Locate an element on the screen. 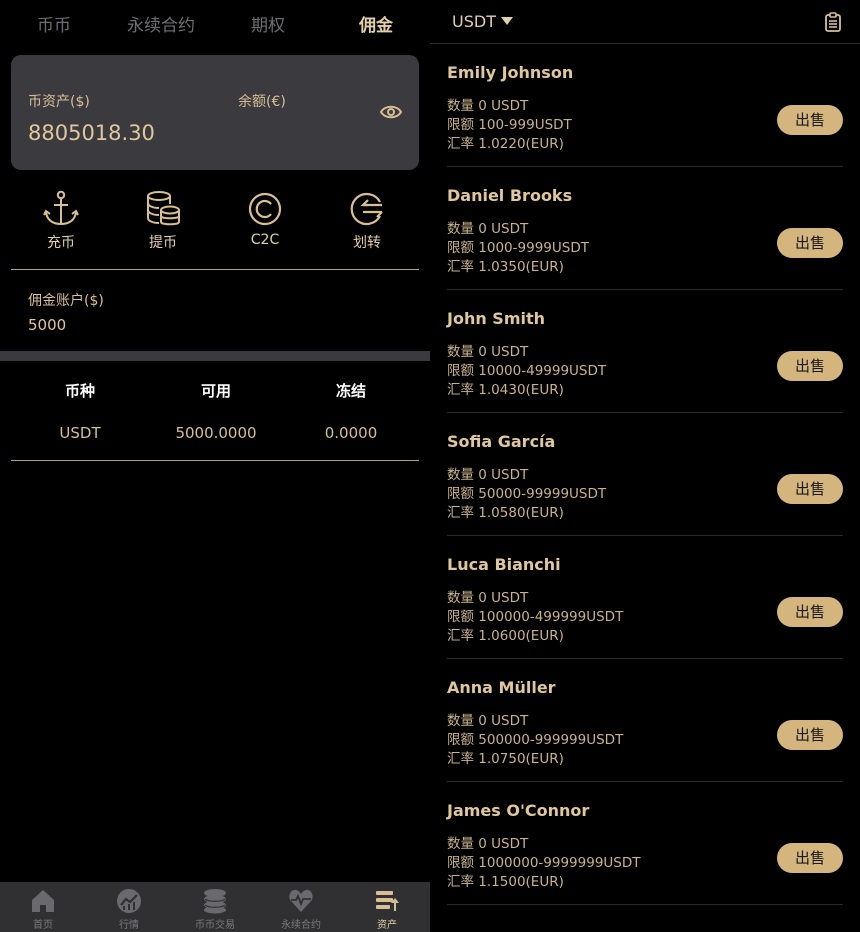 This screenshot has height=932, width=860. offer-rate: 汇率 1.0350(EUR) is located at coordinates (505, 267).